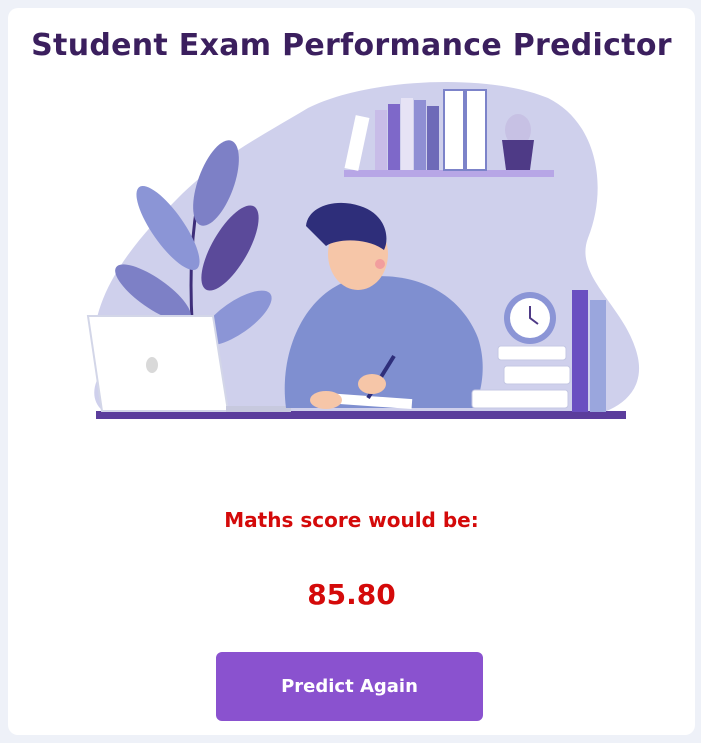  What do you see at coordinates (351, 520) in the screenshot?
I see `result-label: Maths score would be:` at bounding box center [351, 520].